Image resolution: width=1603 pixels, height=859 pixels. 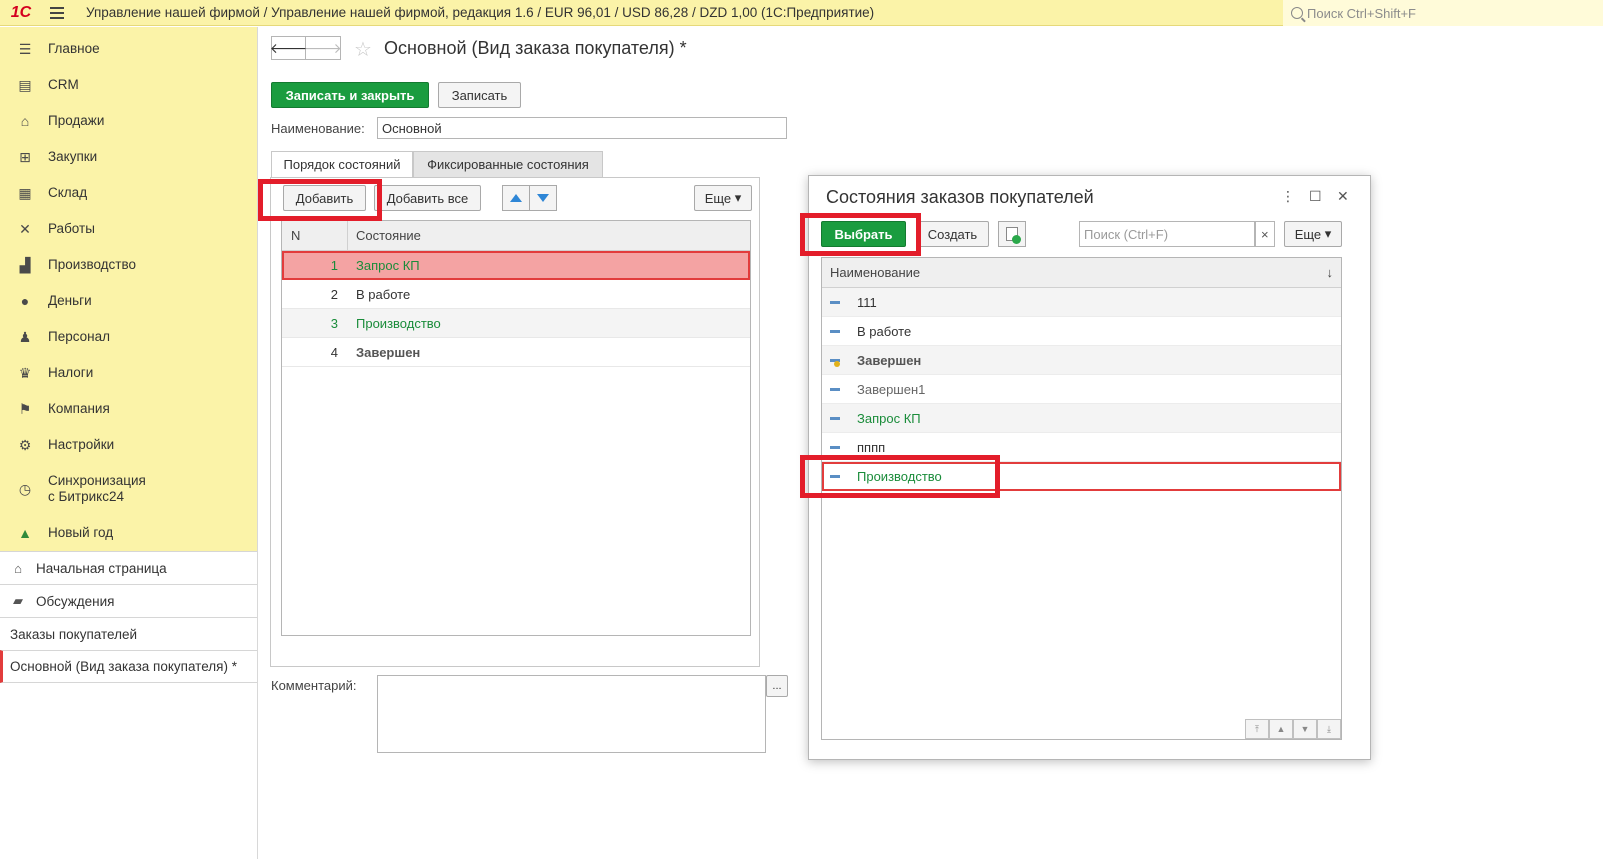 I want to click on comment-field, so click(x=571, y=714).